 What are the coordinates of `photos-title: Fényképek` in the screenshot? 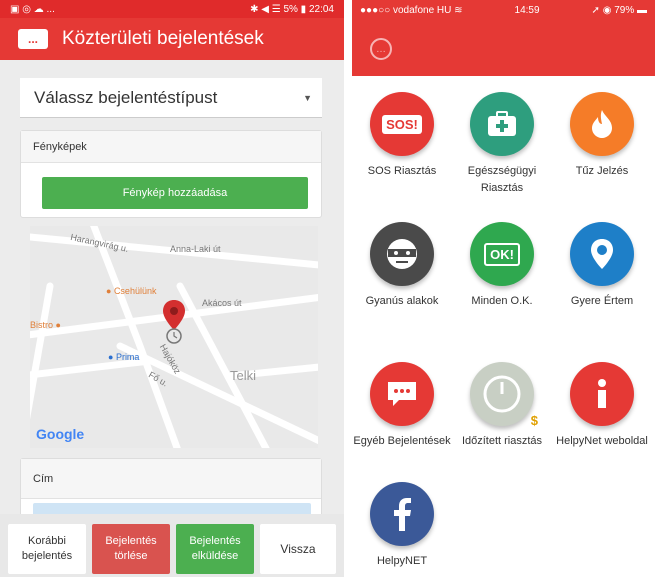 It's located at (171, 147).